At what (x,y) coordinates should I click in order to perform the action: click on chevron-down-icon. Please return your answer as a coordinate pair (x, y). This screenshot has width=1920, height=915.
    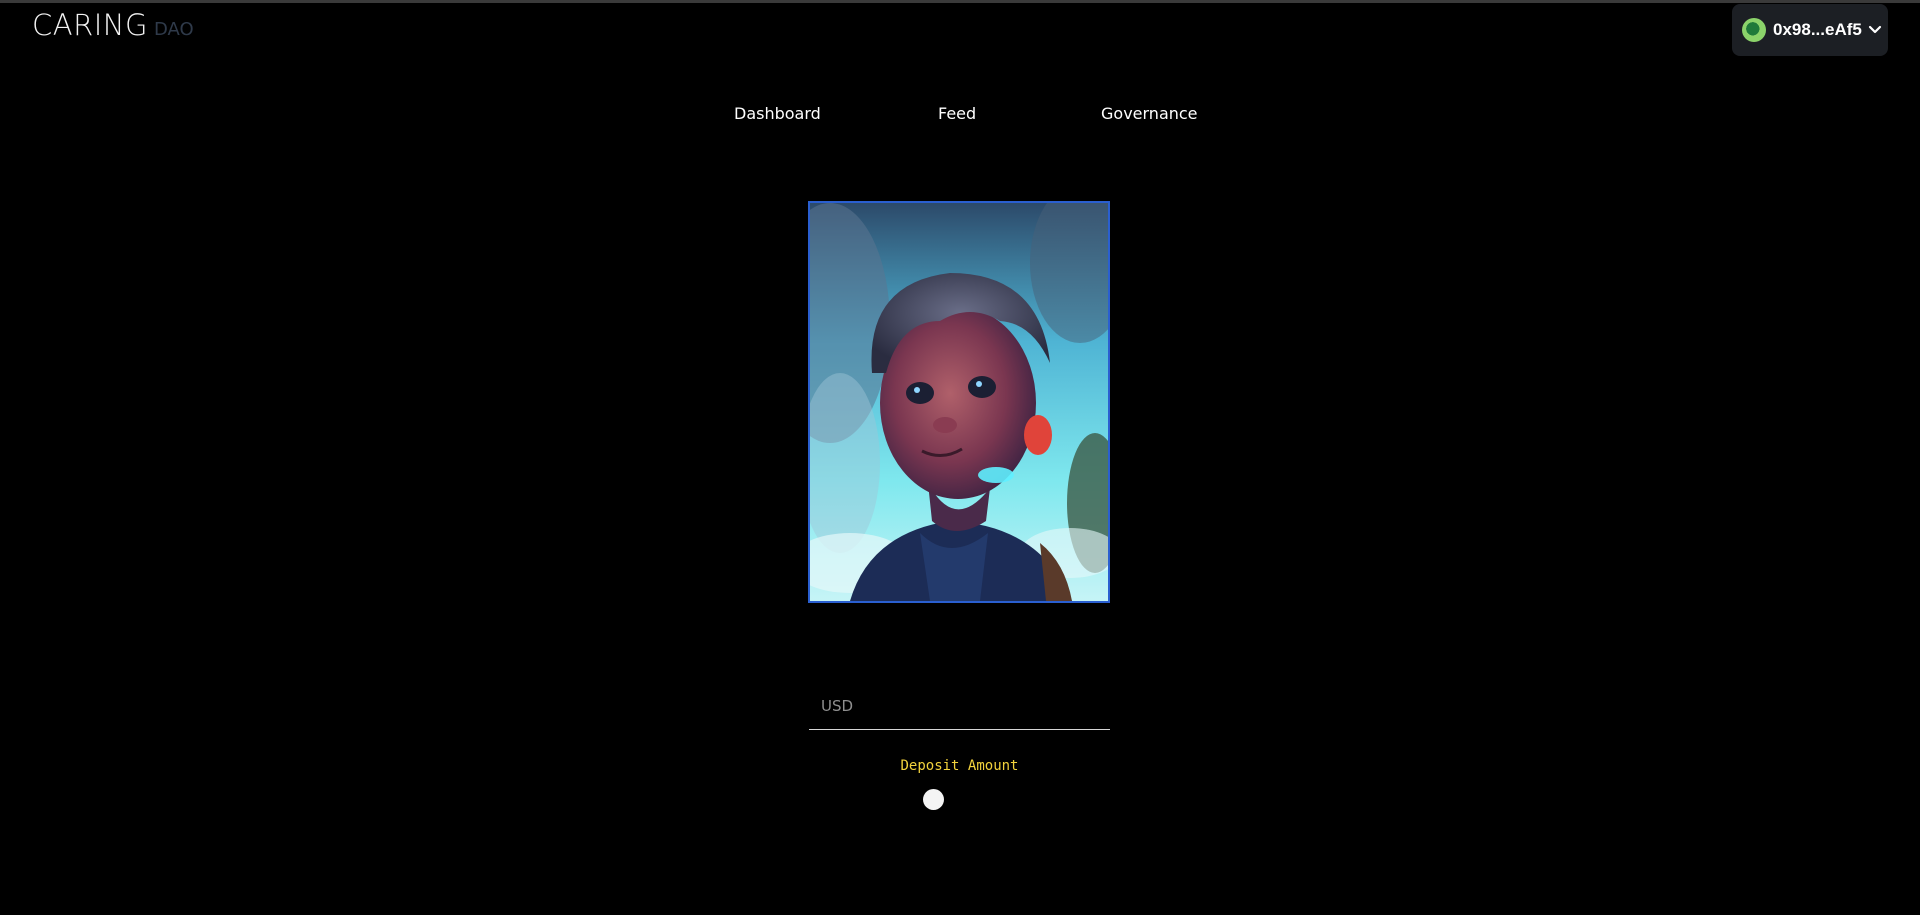
    Looking at the image, I should click on (1875, 30).